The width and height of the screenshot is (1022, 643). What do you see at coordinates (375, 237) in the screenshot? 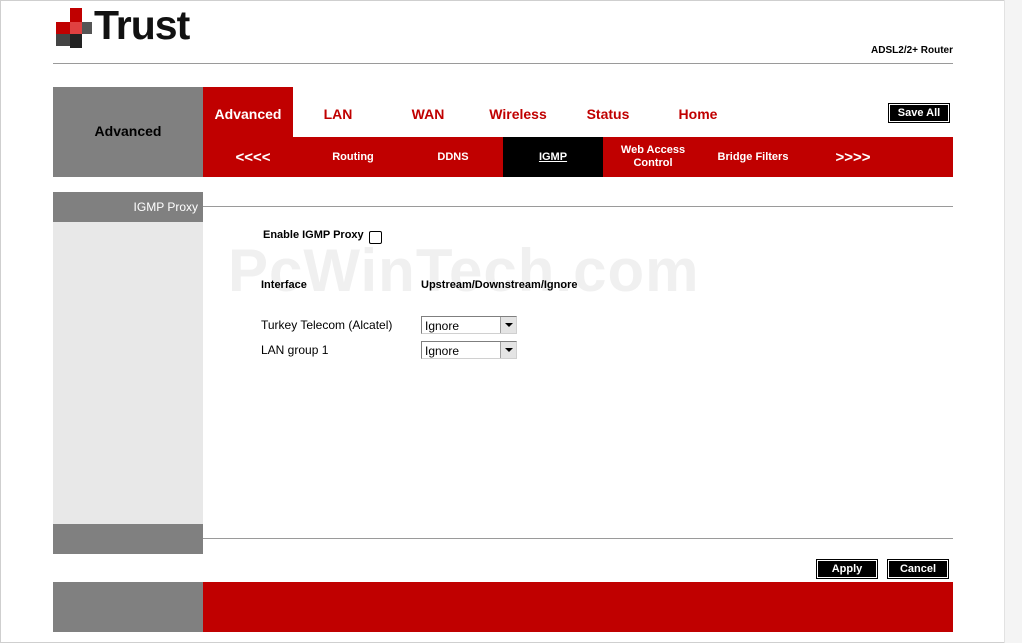
I see `enable-igmp-proxy-checkbox` at bounding box center [375, 237].